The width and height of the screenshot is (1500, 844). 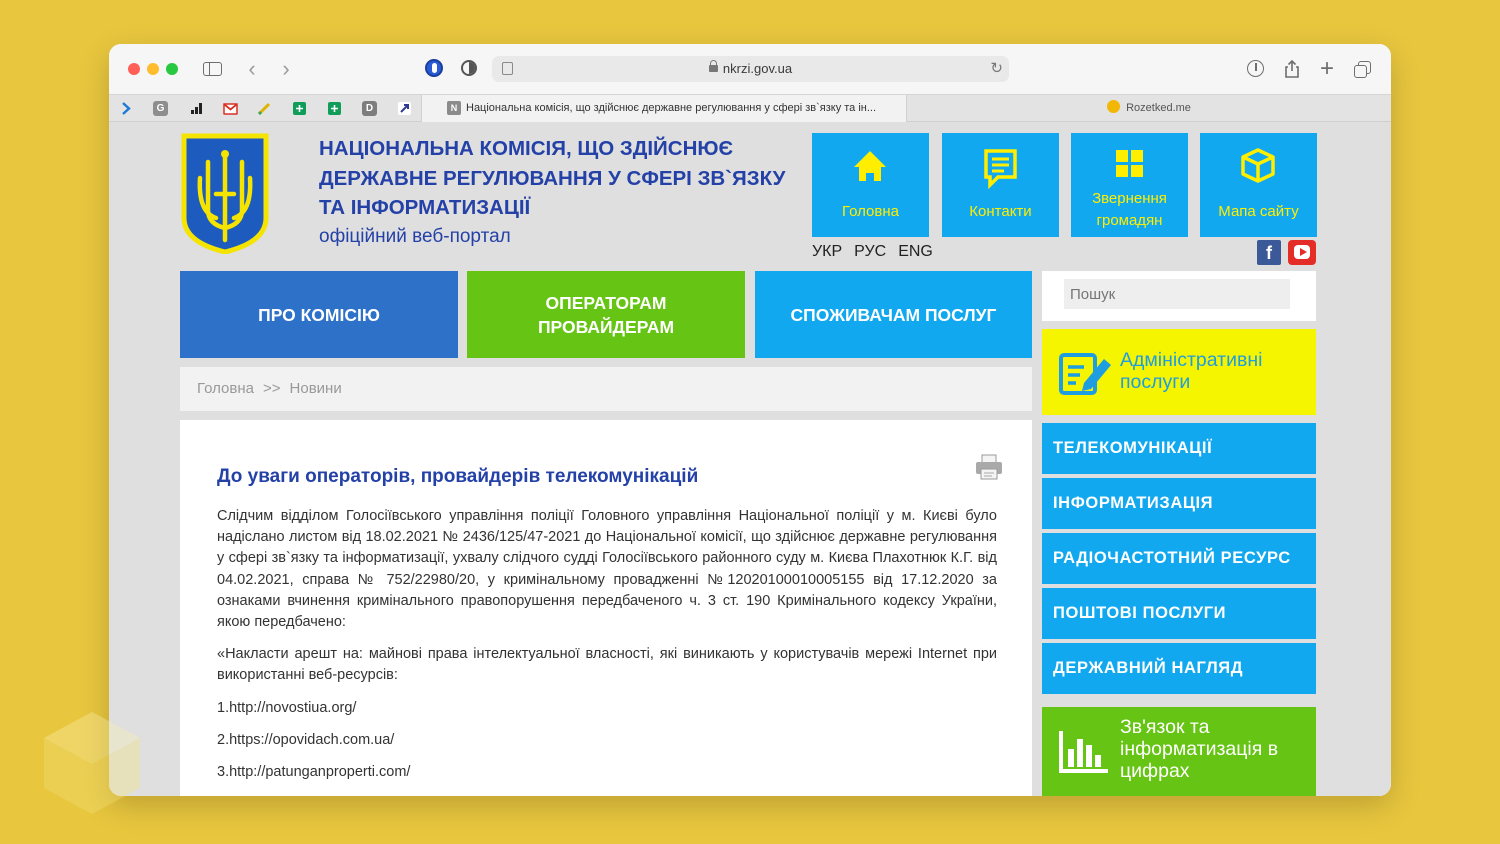 I want to click on share-icon, so click(x=1292, y=69).